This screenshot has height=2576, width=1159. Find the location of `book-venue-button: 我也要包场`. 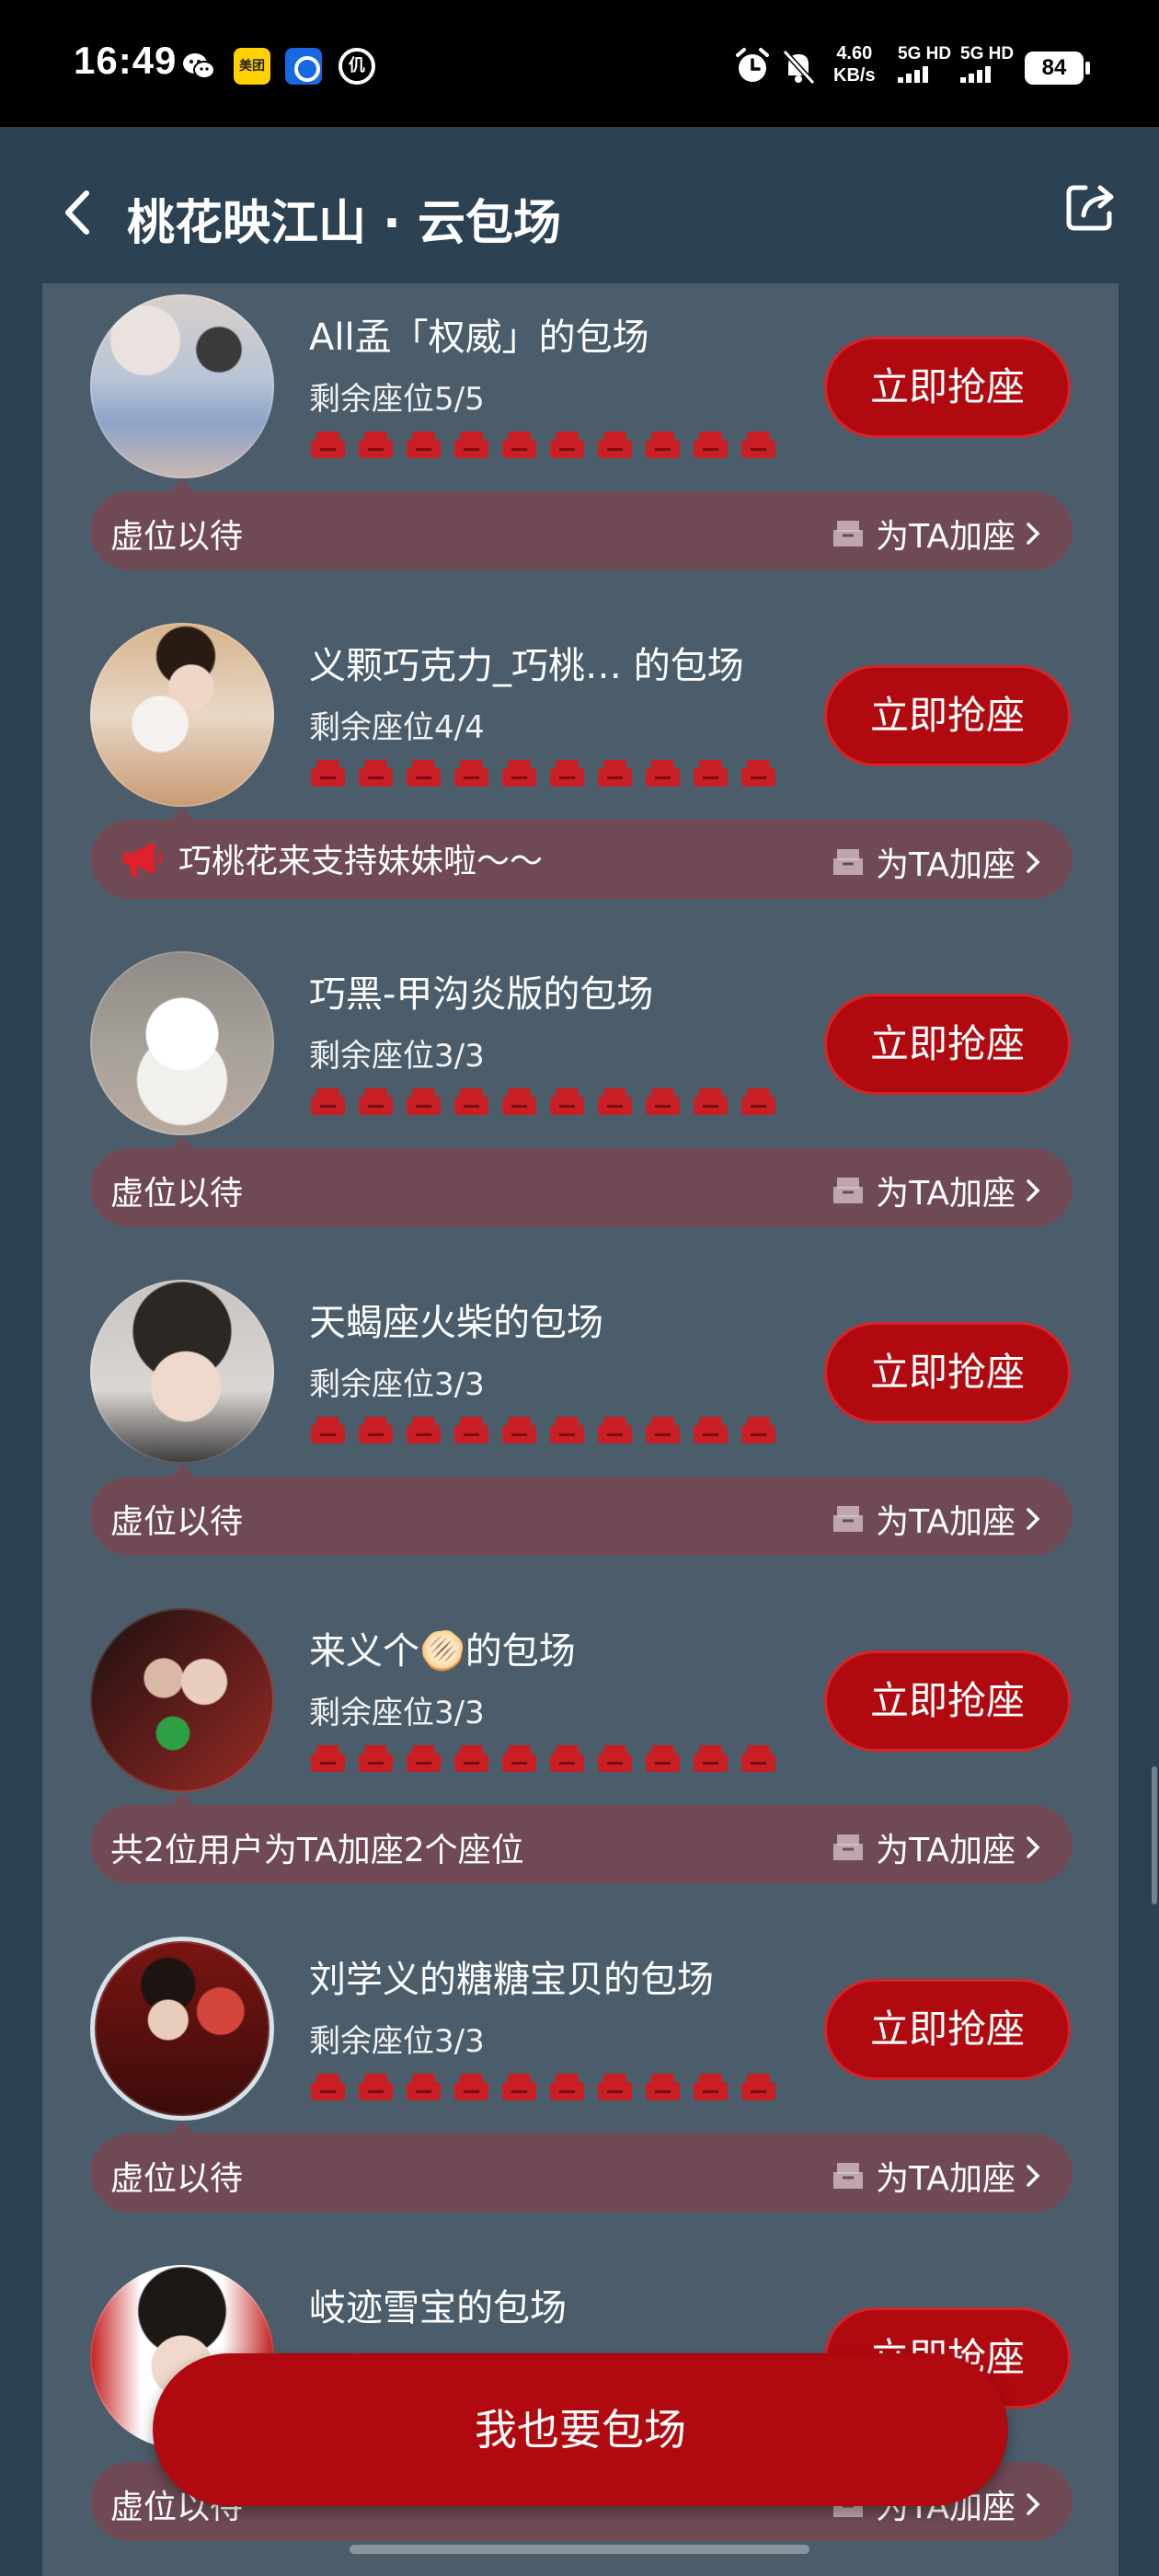

book-venue-button: 我也要包场 is located at coordinates (580, 2429).